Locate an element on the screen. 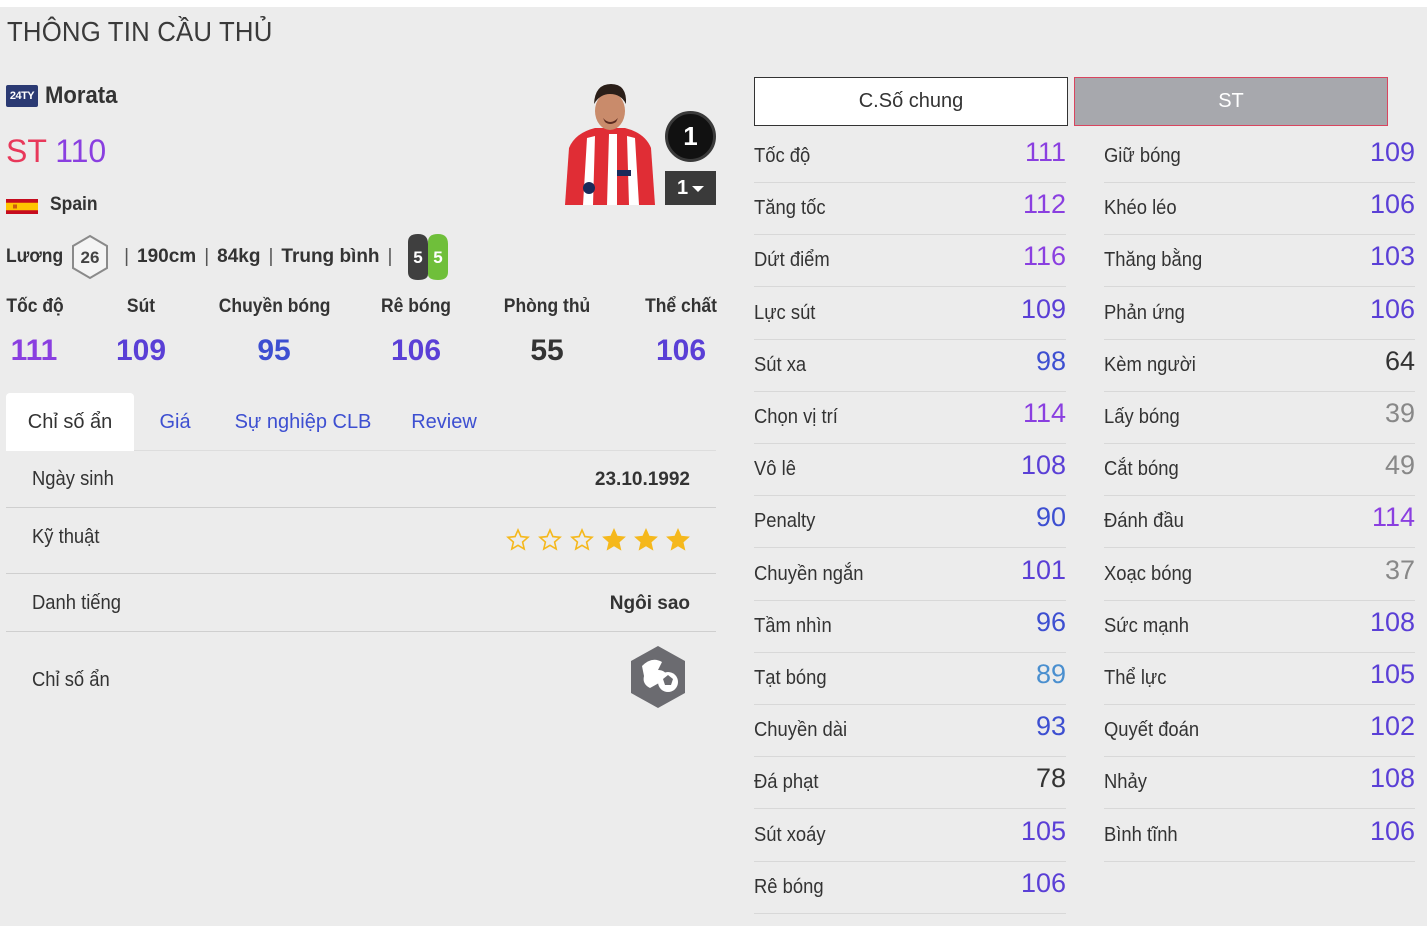 The width and height of the screenshot is (1427, 926). stat-label: Rê bóng is located at coordinates (789, 886).